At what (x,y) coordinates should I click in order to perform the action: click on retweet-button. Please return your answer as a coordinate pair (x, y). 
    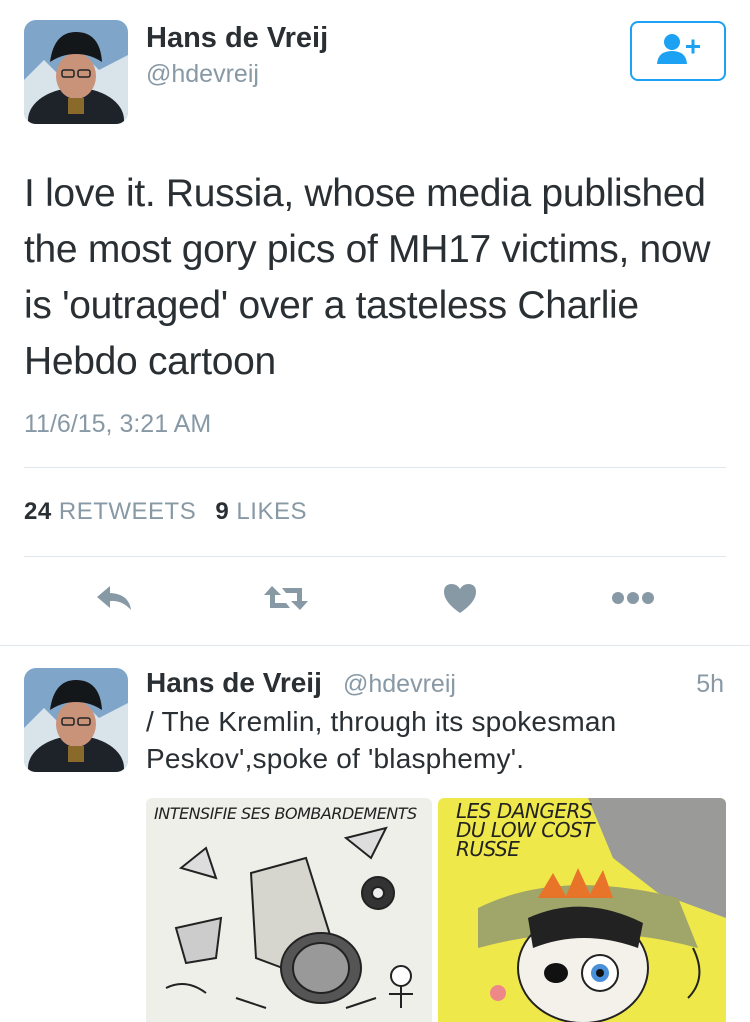
    Looking at the image, I should click on (286, 600).